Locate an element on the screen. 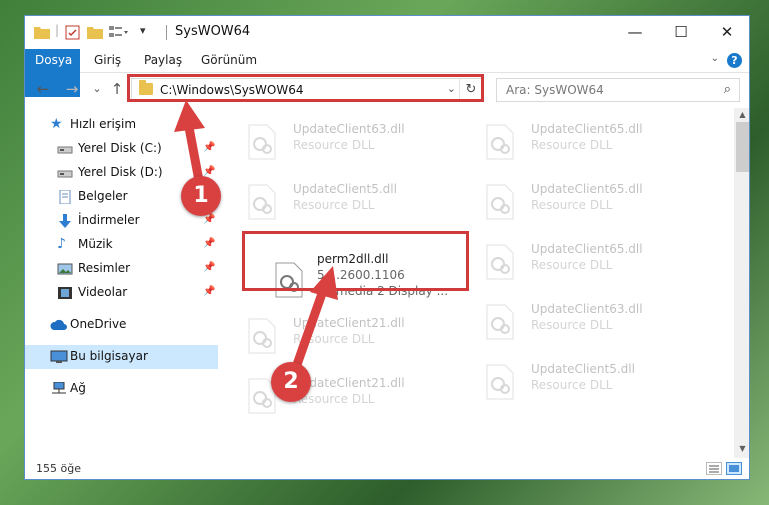 Image resolution: width=769 pixels, height=505 pixels. sidebar-item-onedrive: OneDrive is located at coordinates (121, 325).